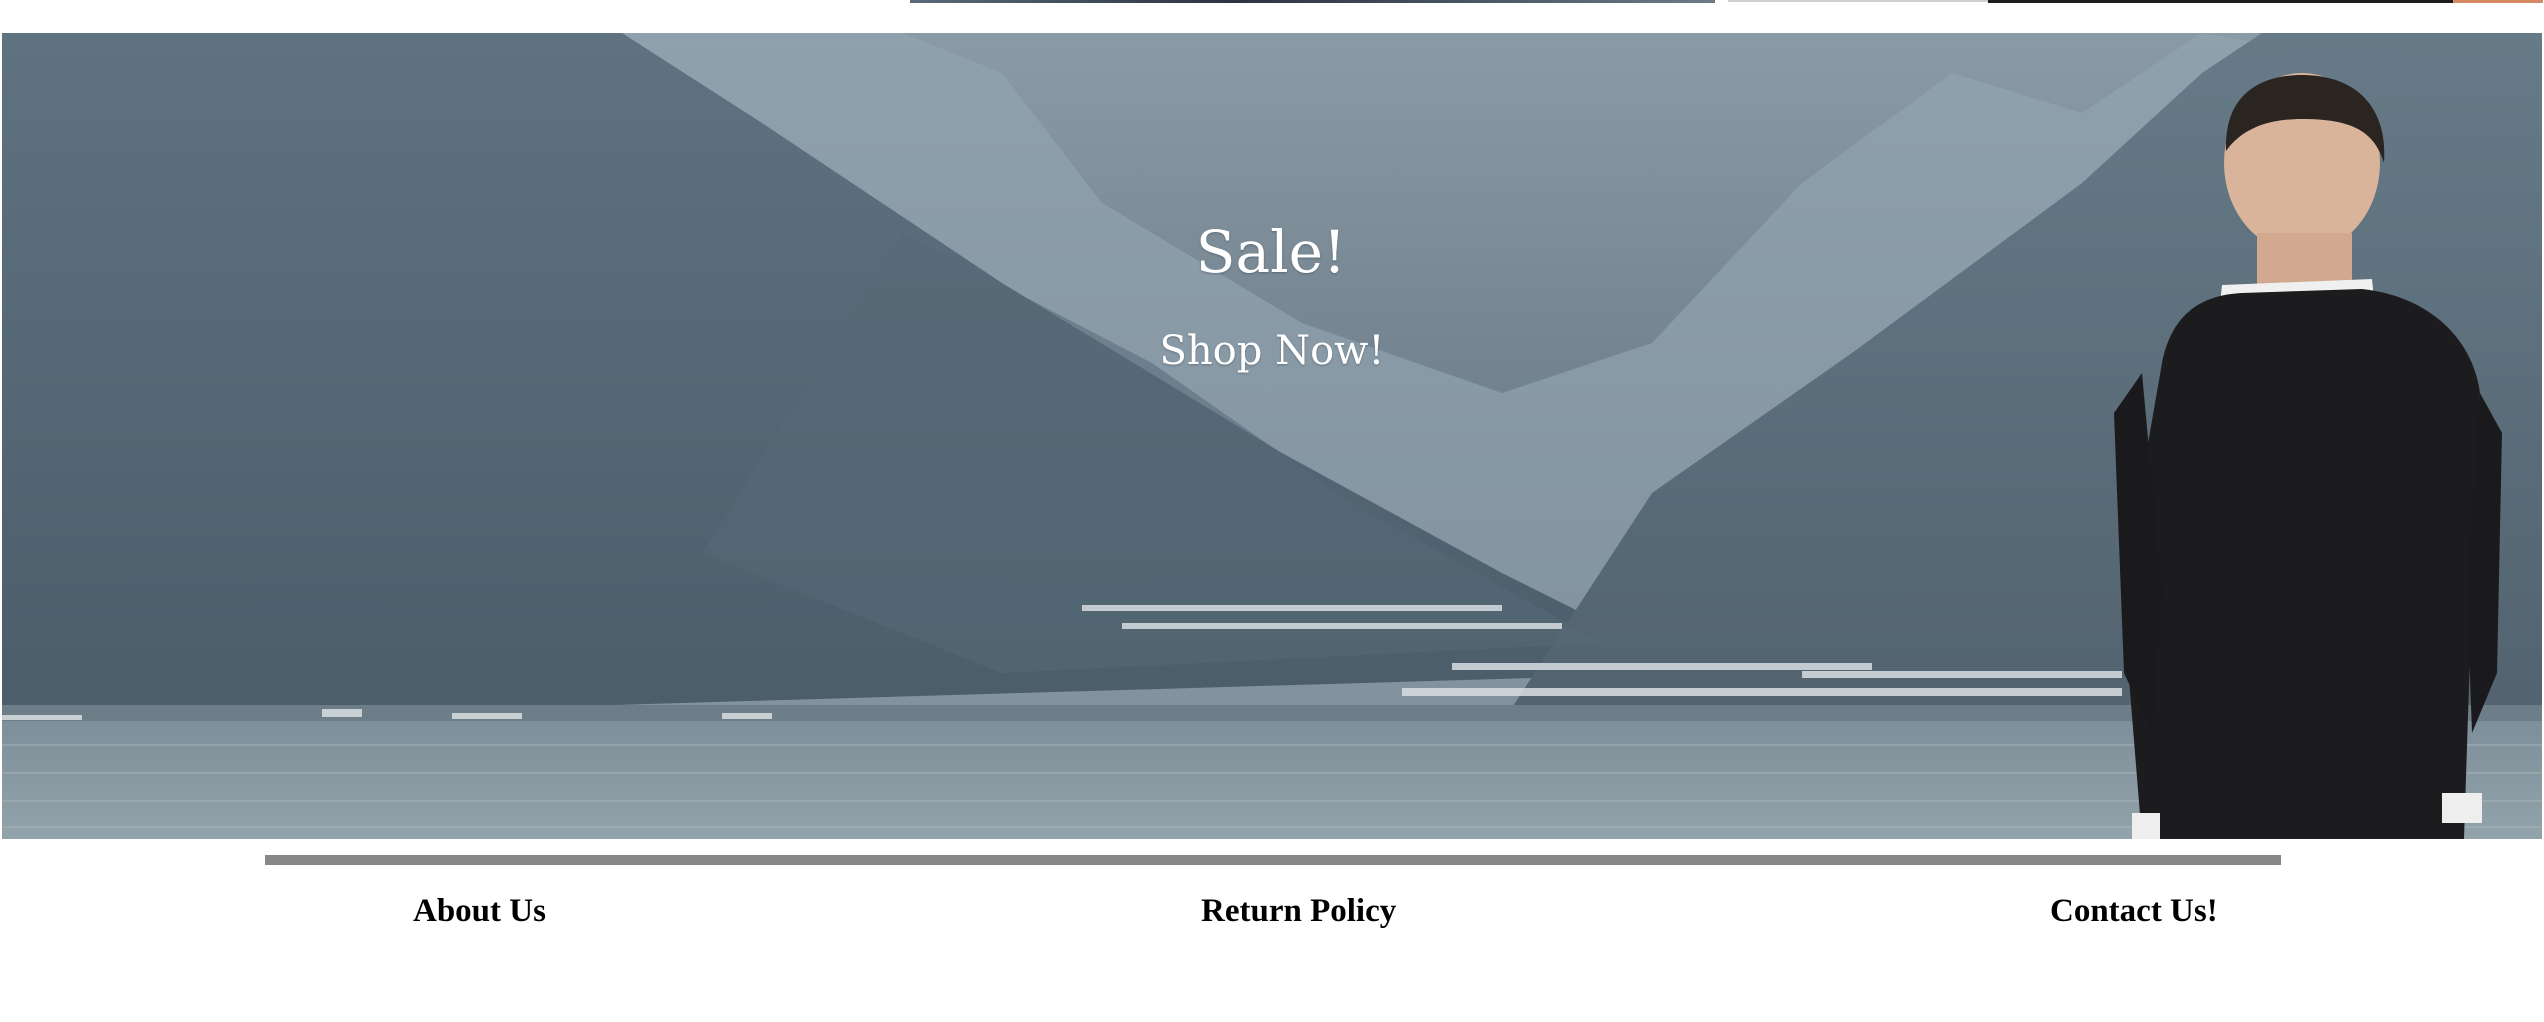  Describe the element at coordinates (1273, 860) in the screenshot. I see `section-divider` at that location.